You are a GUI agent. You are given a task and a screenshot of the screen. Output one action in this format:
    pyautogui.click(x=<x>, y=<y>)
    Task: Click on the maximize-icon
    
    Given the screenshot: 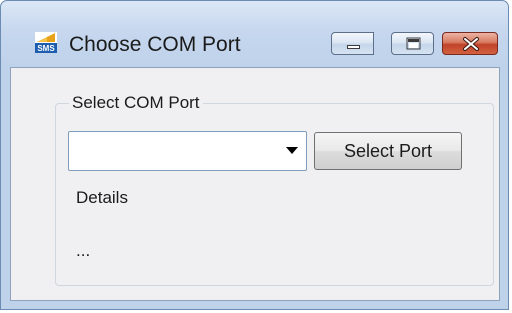 What is the action you would take?
    pyautogui.click(x=413, y=43)
    